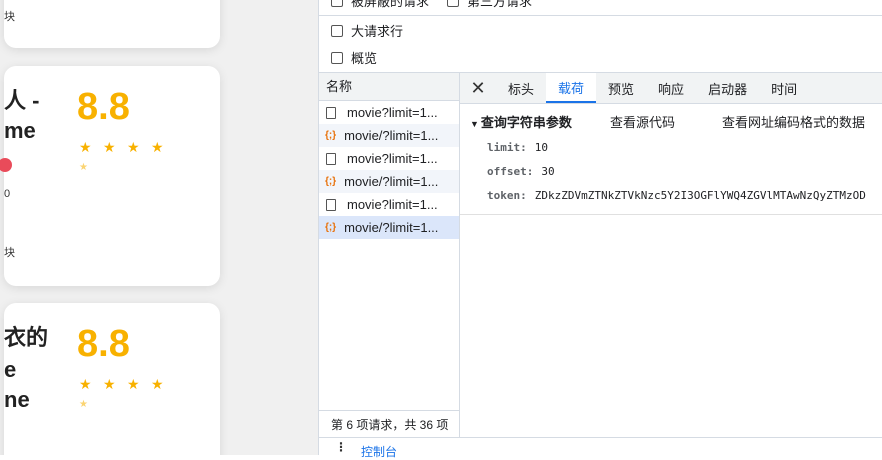 The image size is (882, 460). I want to click on query-params-section-header: ▼ 查询字符串参数, so click(521, 121).